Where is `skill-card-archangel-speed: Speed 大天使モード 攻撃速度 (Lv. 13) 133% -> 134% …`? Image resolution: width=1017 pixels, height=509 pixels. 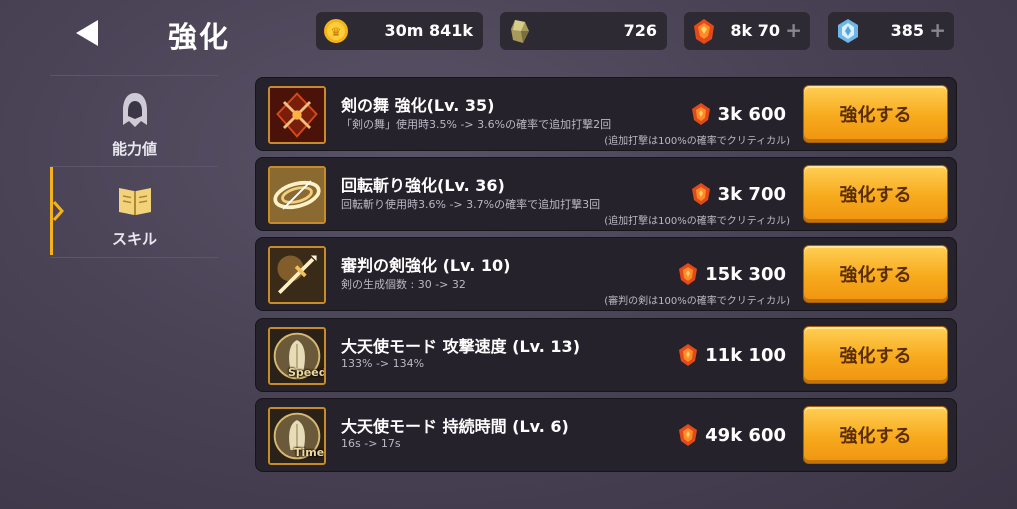
skill-card-archangel-speed: Speed 大天使モード 攻撃速度 (Lv. 13) 133% -> 134% … is located at coordinates (606, 355).